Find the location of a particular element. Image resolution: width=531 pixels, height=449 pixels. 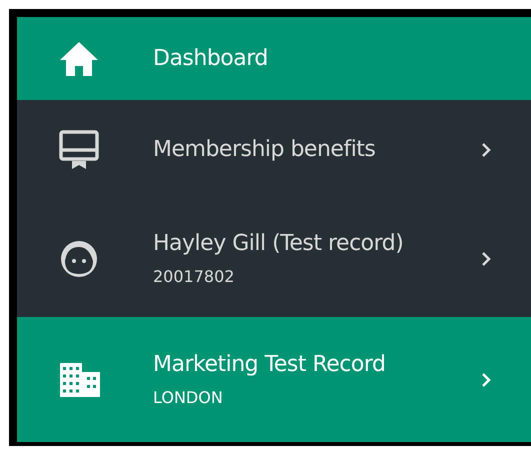

certificate-icon is located at coordinates (79, 150).